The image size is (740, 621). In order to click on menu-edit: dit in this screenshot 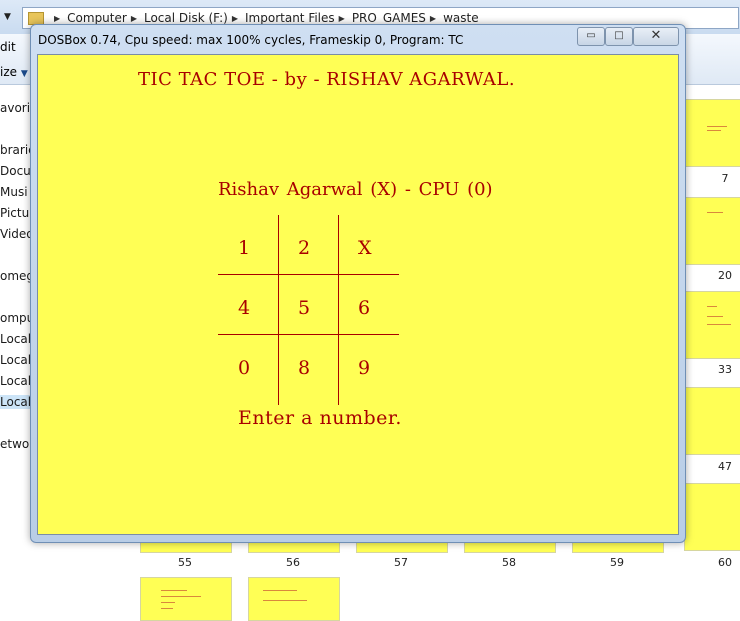, I will do `click(8, 47)`.